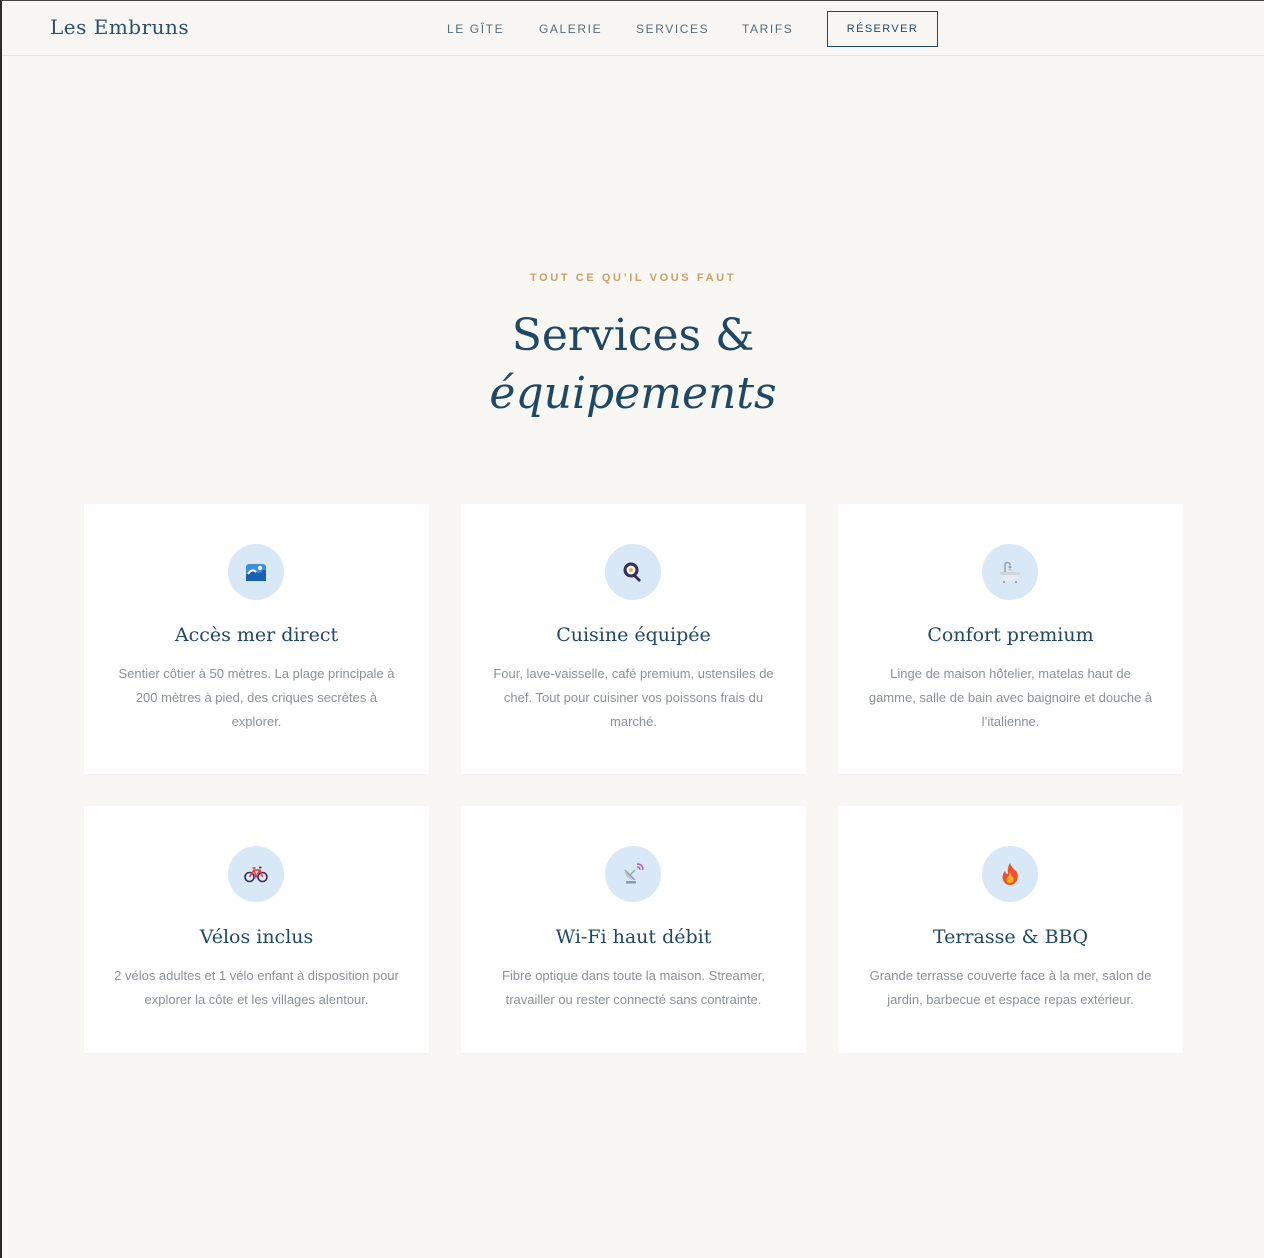  I want to click on section-eyebrow: TOUT CE QU’IL VOUS FAUT, so click(633, 278).